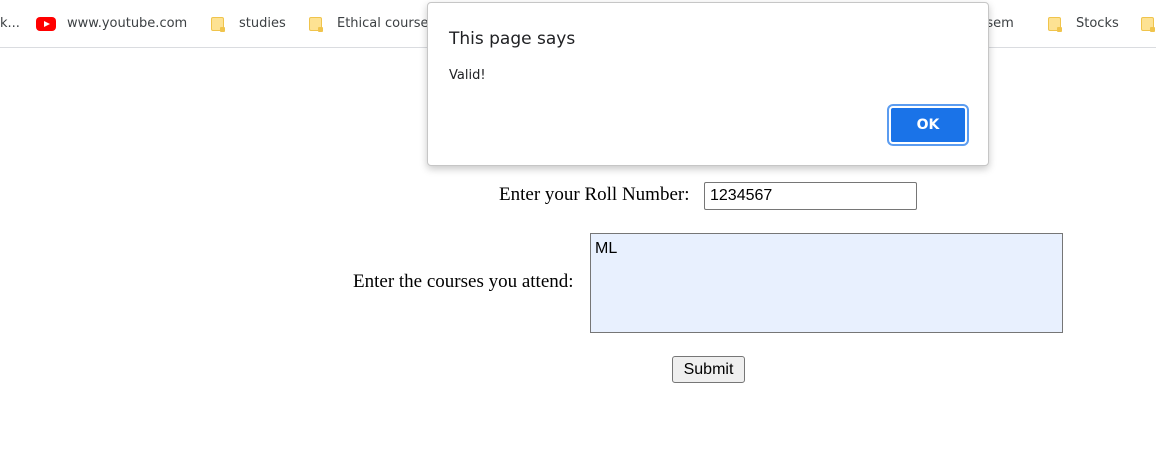 Image resolution: width=1156 pixels, height=454 pixels. I want to click on courses-textarea: ML, so click(826, 283).